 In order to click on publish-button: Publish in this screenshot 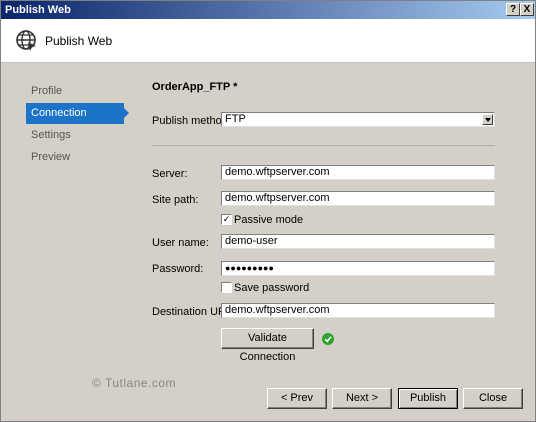, I will do `click(428, 398)`.